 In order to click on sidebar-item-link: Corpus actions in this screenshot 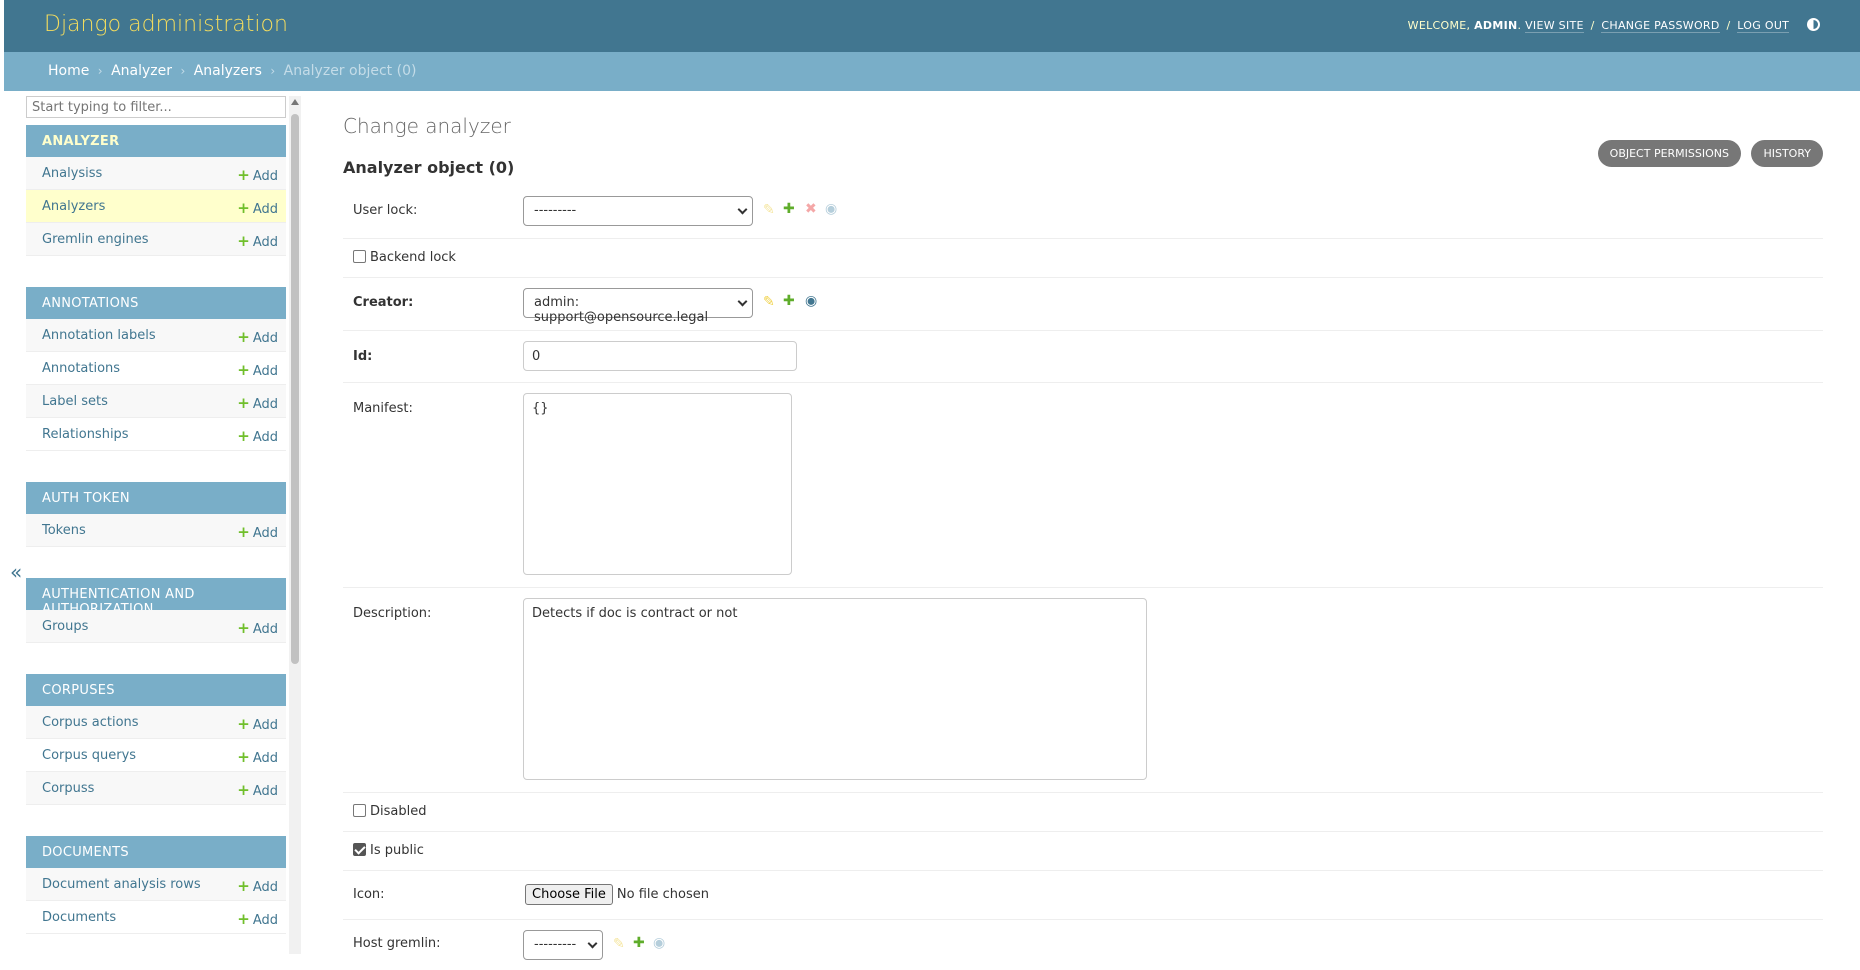, I will do `click(90, 722)`.